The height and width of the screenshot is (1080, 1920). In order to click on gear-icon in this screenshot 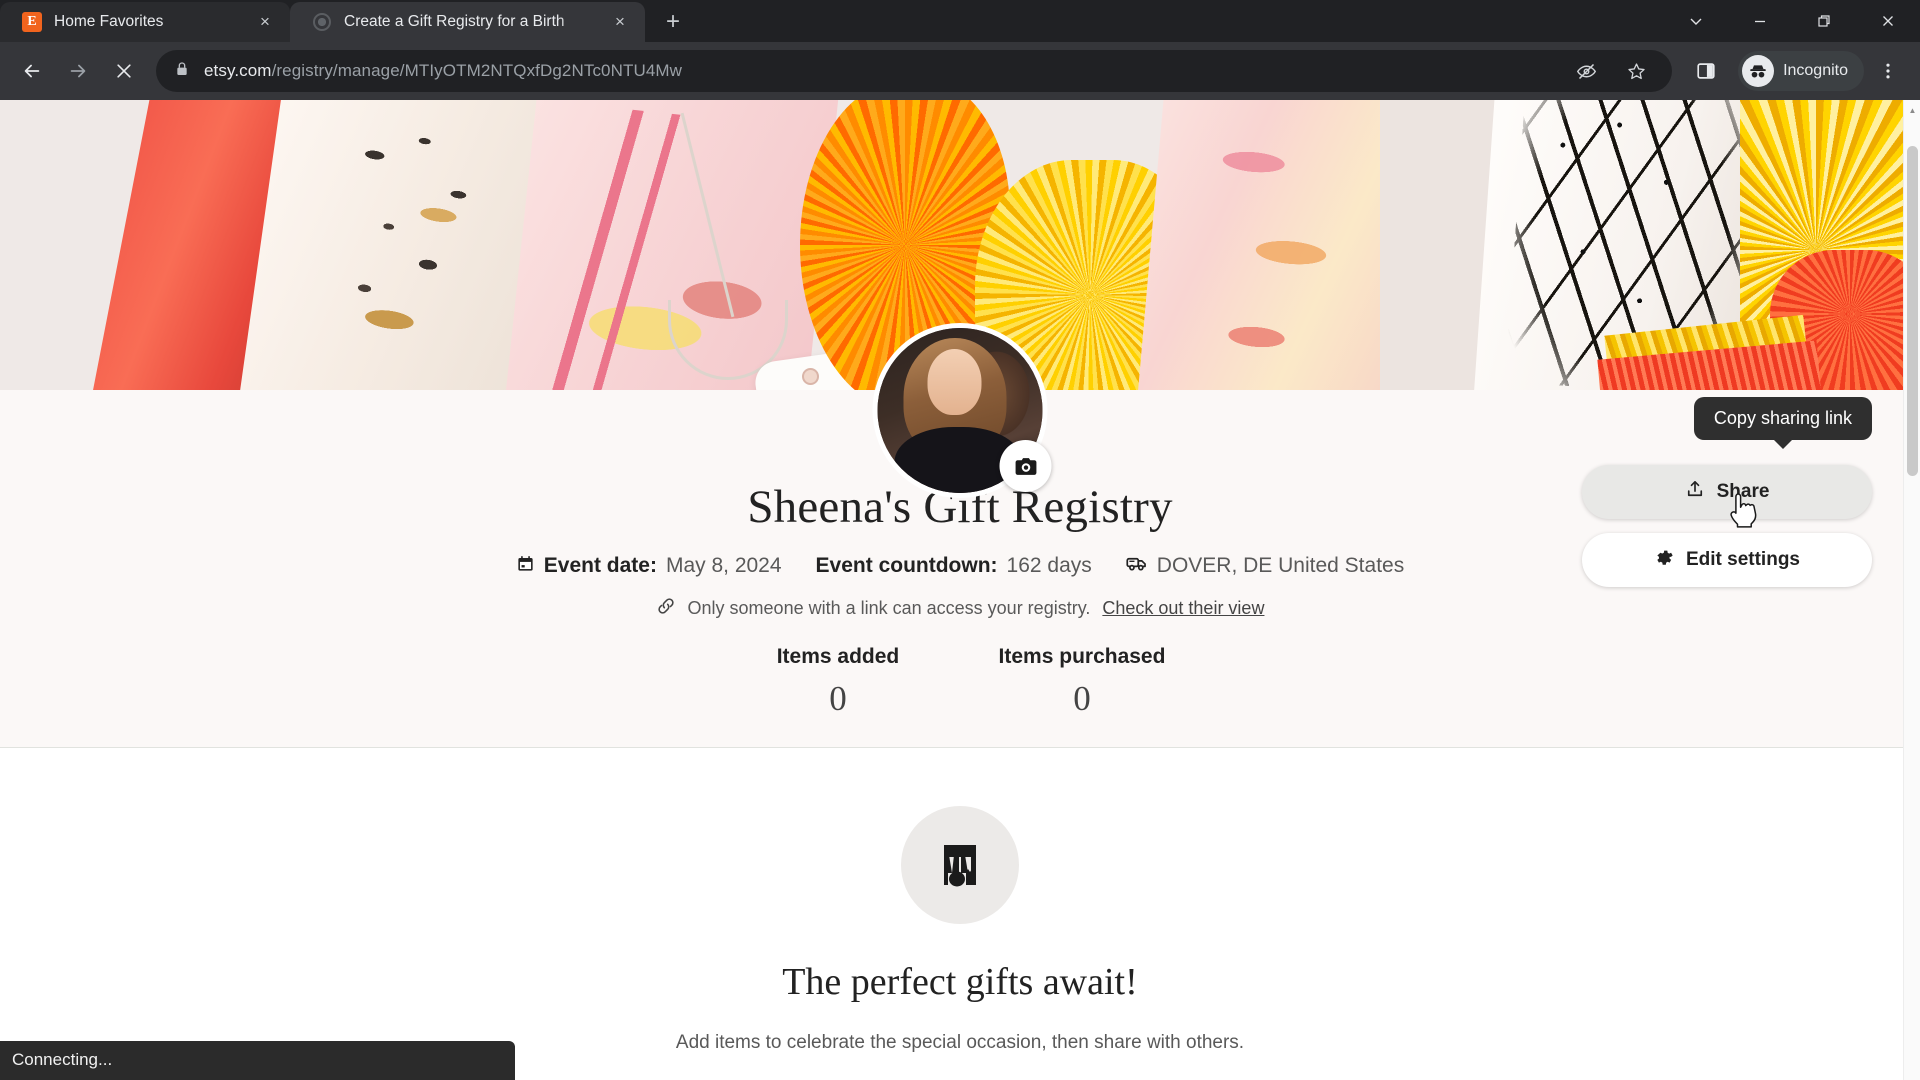, I will do `click(1664, 560)`.